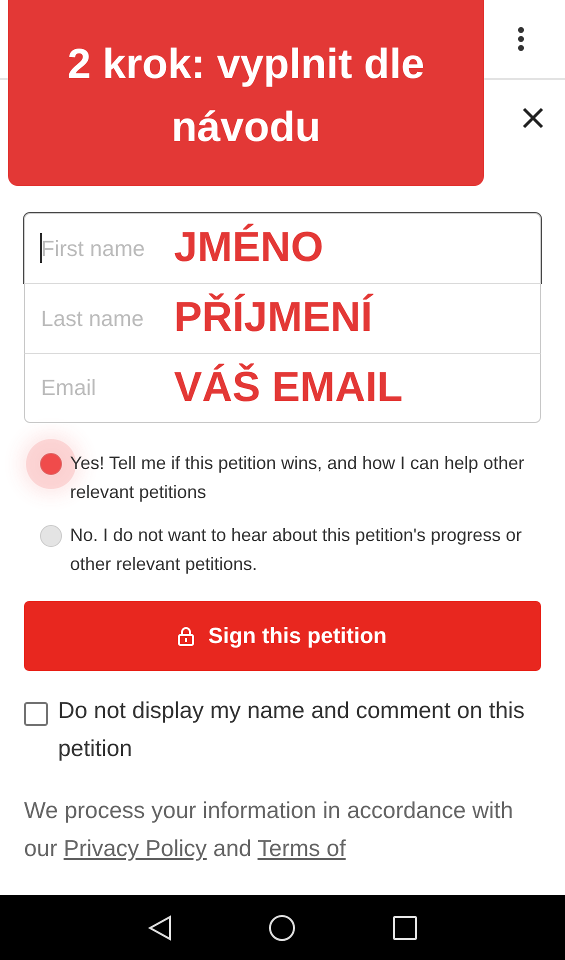  Describe the element at coordinates (186, 636) in the screenshot. I see `lock-icon` at that location.